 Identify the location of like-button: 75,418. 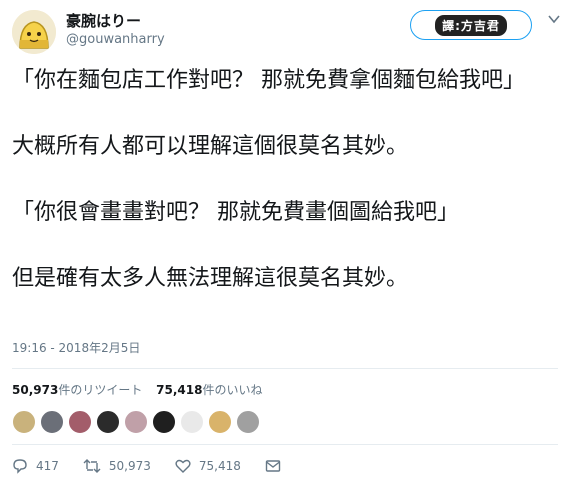
(208, 466).